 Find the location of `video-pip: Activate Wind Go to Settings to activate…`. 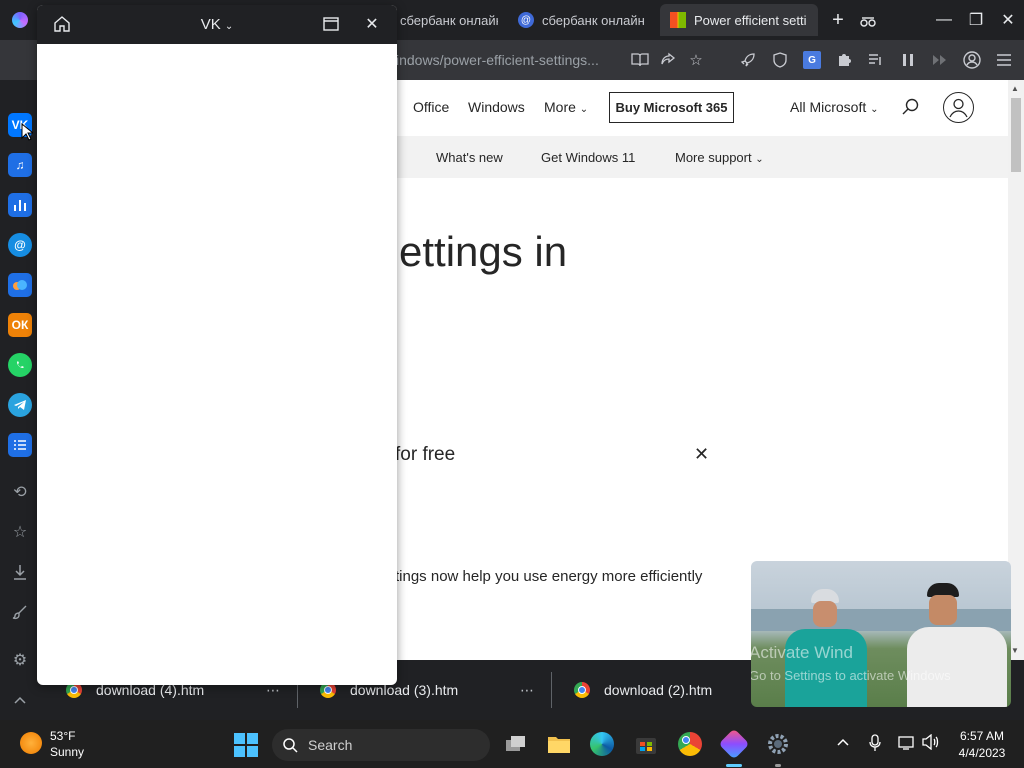

video-pip: Activate Wind Go to Settings to activate… is located at coordinates (881, 634).